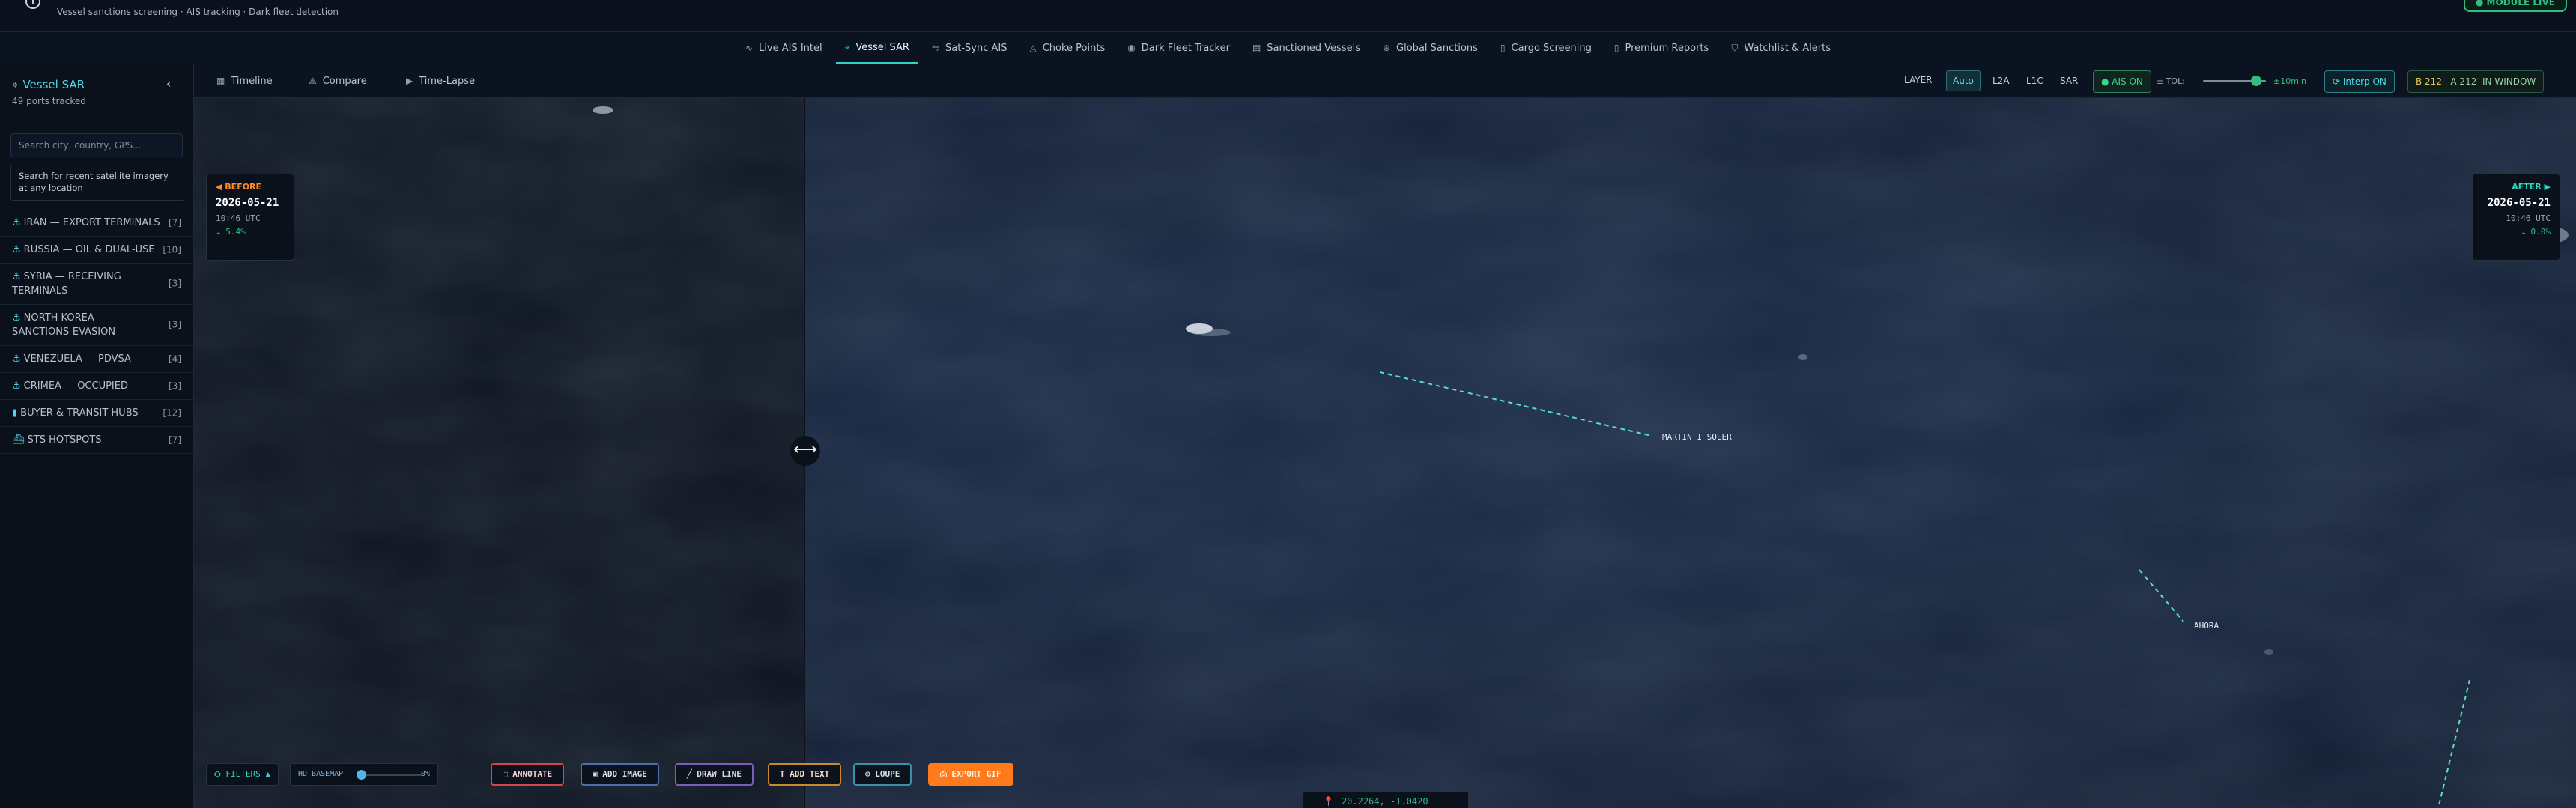  Describe the element at coordinates (1661, 48) in the screenshot. I see `tab-premium-reports: ▯ Premium Reports` at that location.